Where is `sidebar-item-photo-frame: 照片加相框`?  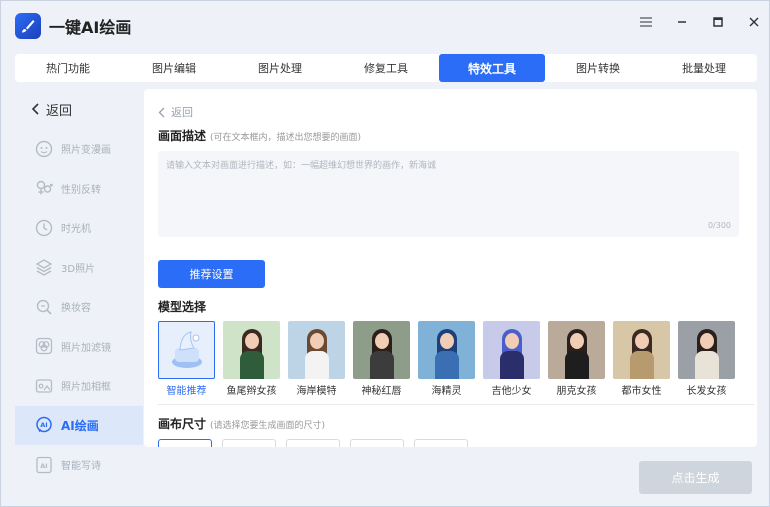 sidebar-item-photo-frame: 照片加相框 is located at coordinates (79, 386).